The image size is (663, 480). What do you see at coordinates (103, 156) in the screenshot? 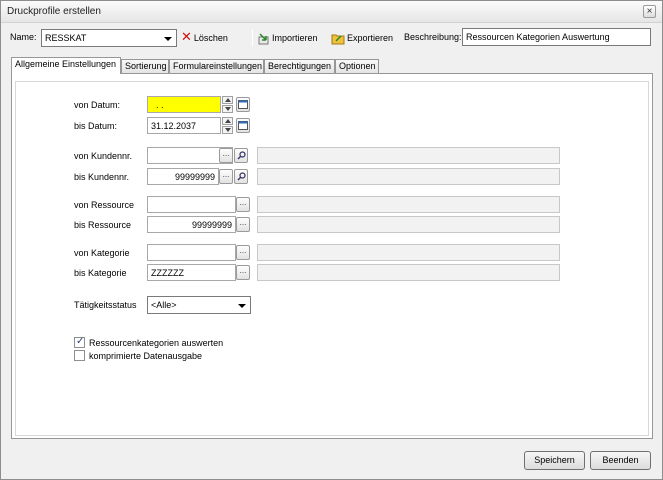
I see `customer-from-label: von Kundennr.` at bounding box center [103, 156].